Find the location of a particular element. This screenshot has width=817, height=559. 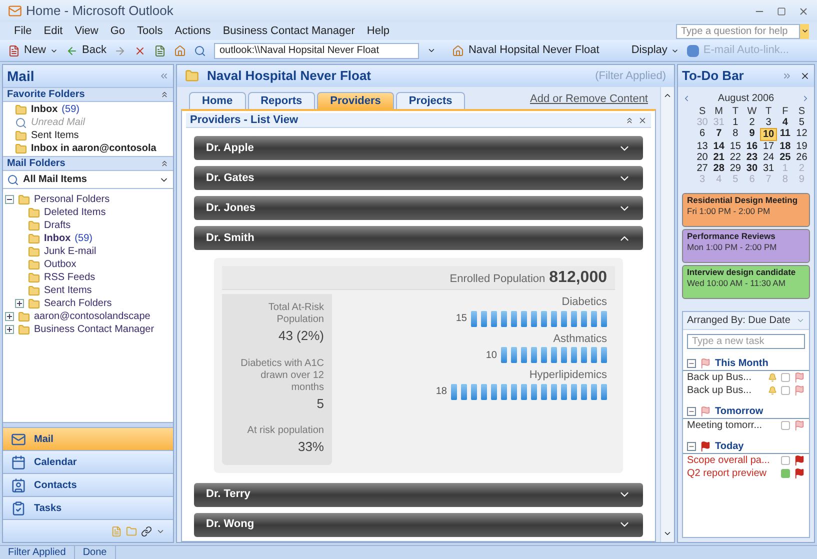

calendar-day: 7 is located at coordinates (719, 134).